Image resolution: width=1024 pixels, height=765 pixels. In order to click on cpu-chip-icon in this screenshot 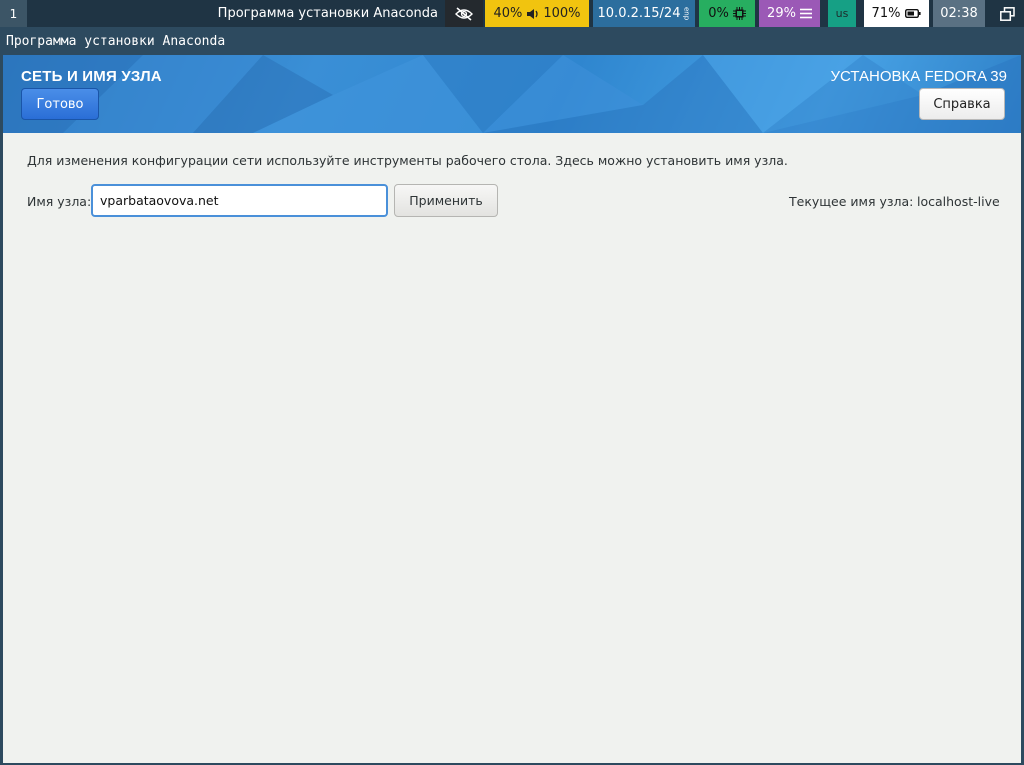, I will do `click(739, 13)`.